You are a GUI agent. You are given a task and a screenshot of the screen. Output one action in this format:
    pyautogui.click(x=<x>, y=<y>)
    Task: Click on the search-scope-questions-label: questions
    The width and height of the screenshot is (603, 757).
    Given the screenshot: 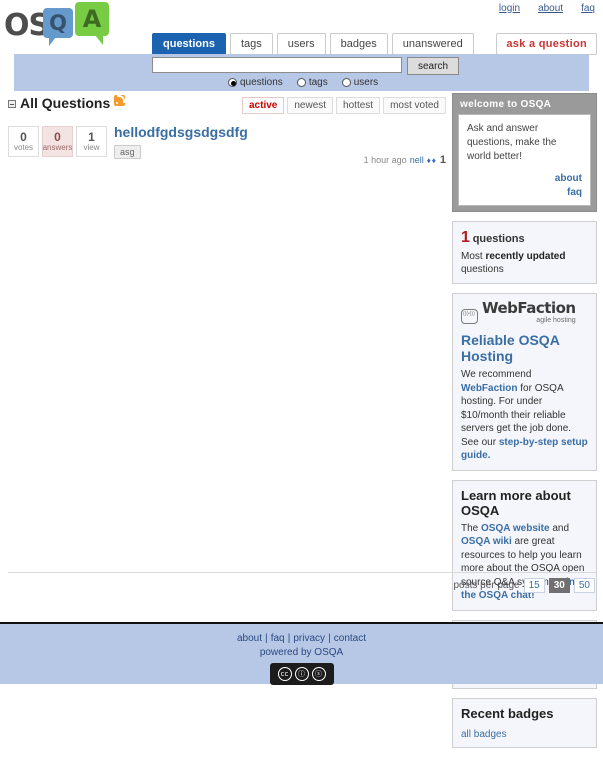 What is the action you would take?
    pyautogui.click(x=261, y=82)
    